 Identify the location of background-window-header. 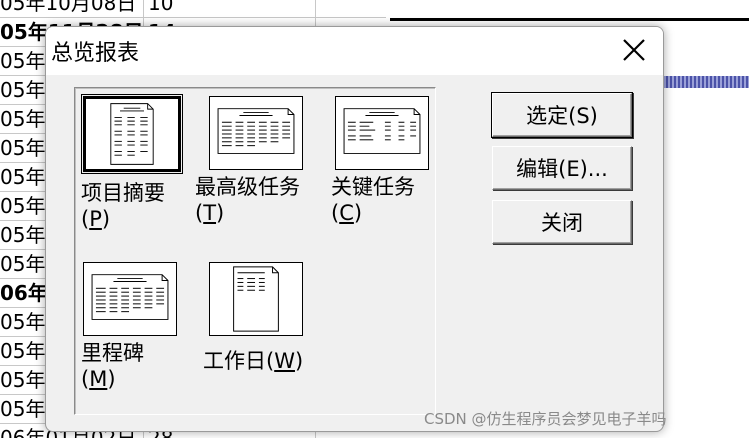
(569, 10).